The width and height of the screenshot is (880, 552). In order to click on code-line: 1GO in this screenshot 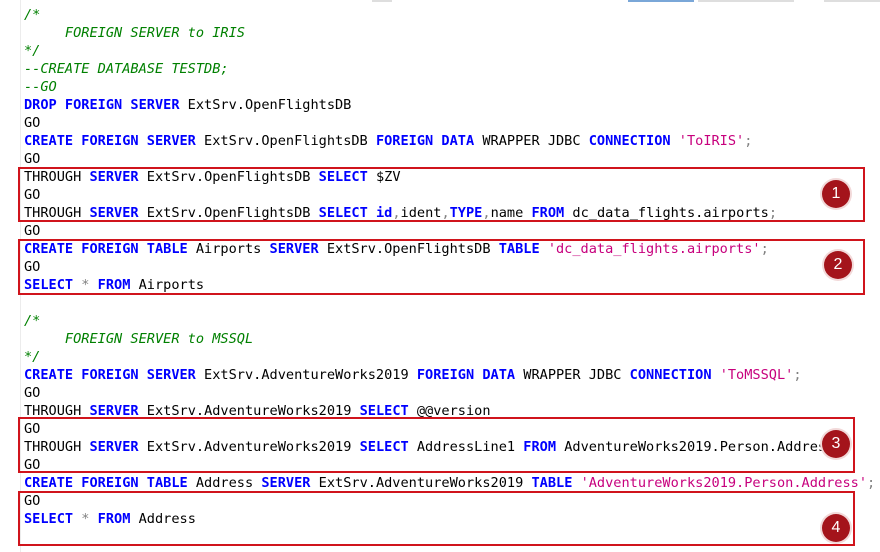, I will do `click(440, 195)`.